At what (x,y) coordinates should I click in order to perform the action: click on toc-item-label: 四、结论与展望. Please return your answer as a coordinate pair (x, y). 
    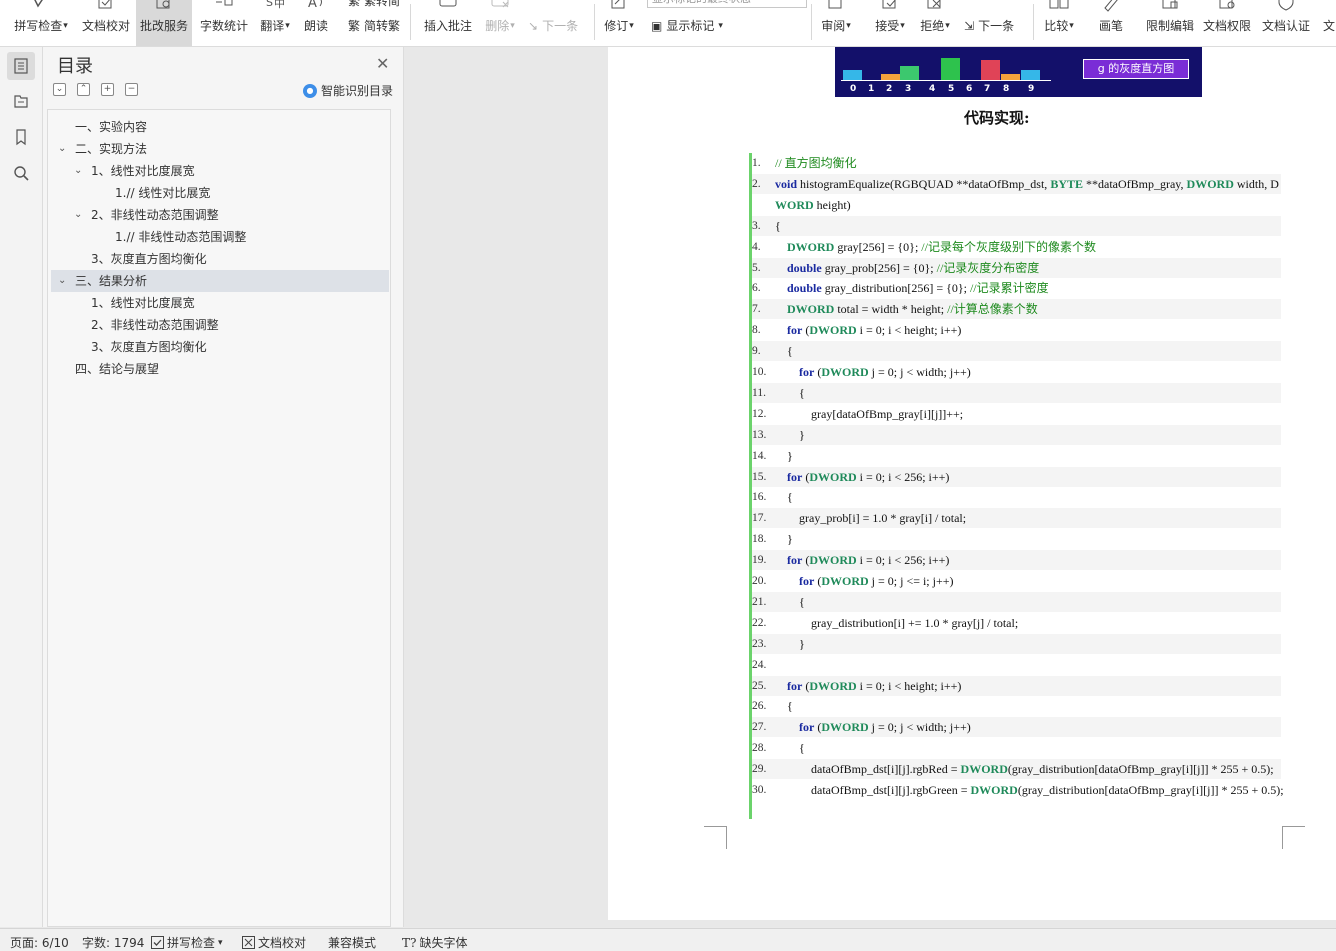
    Looking at the image, I should click on (117, 369).